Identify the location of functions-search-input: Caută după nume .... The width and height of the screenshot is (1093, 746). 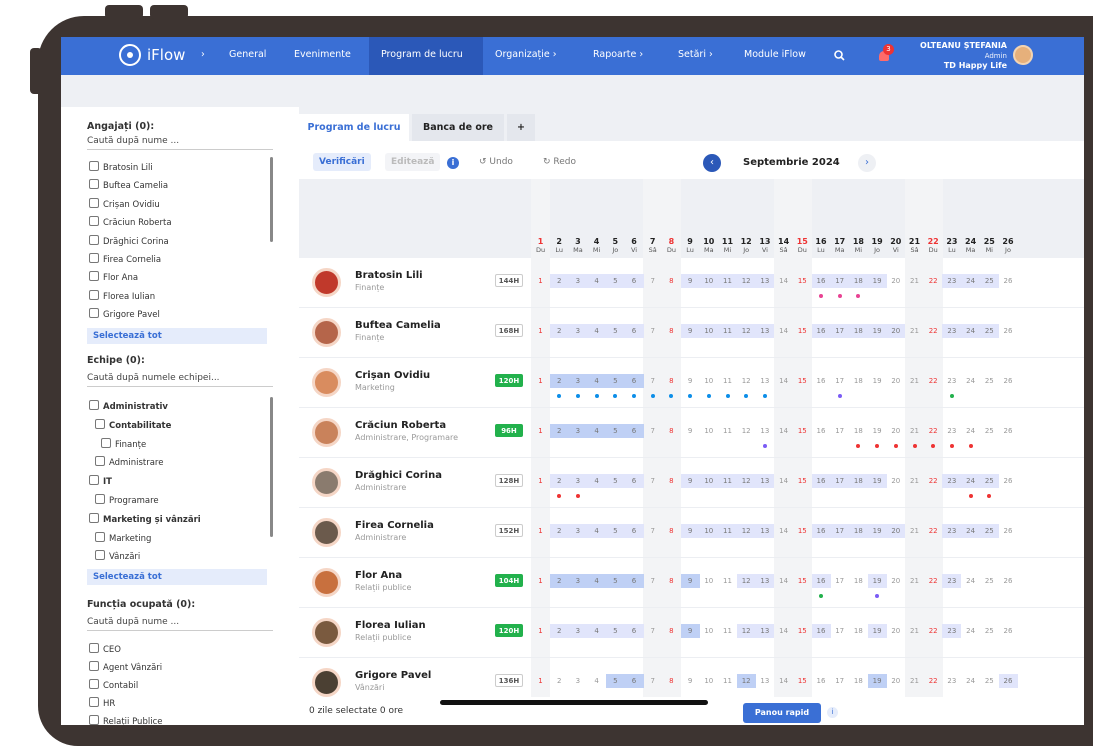
(180, 624).